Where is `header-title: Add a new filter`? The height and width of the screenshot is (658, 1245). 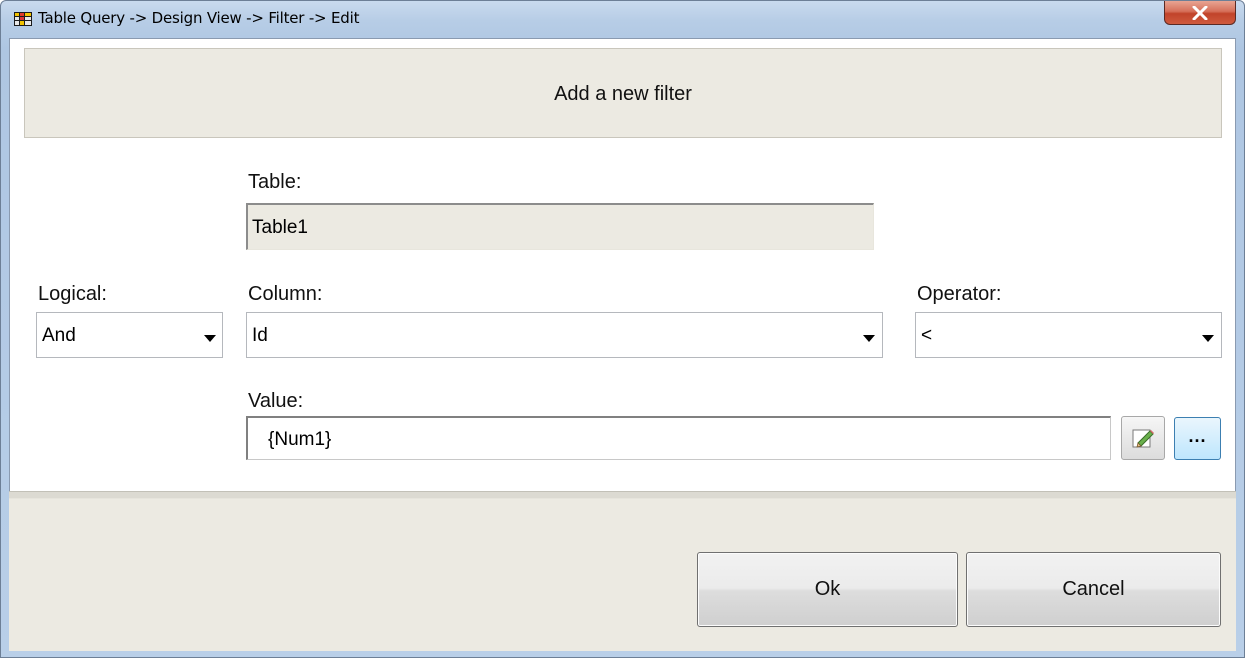
header-title: Add a new filter is located at coordinates (623, 94).